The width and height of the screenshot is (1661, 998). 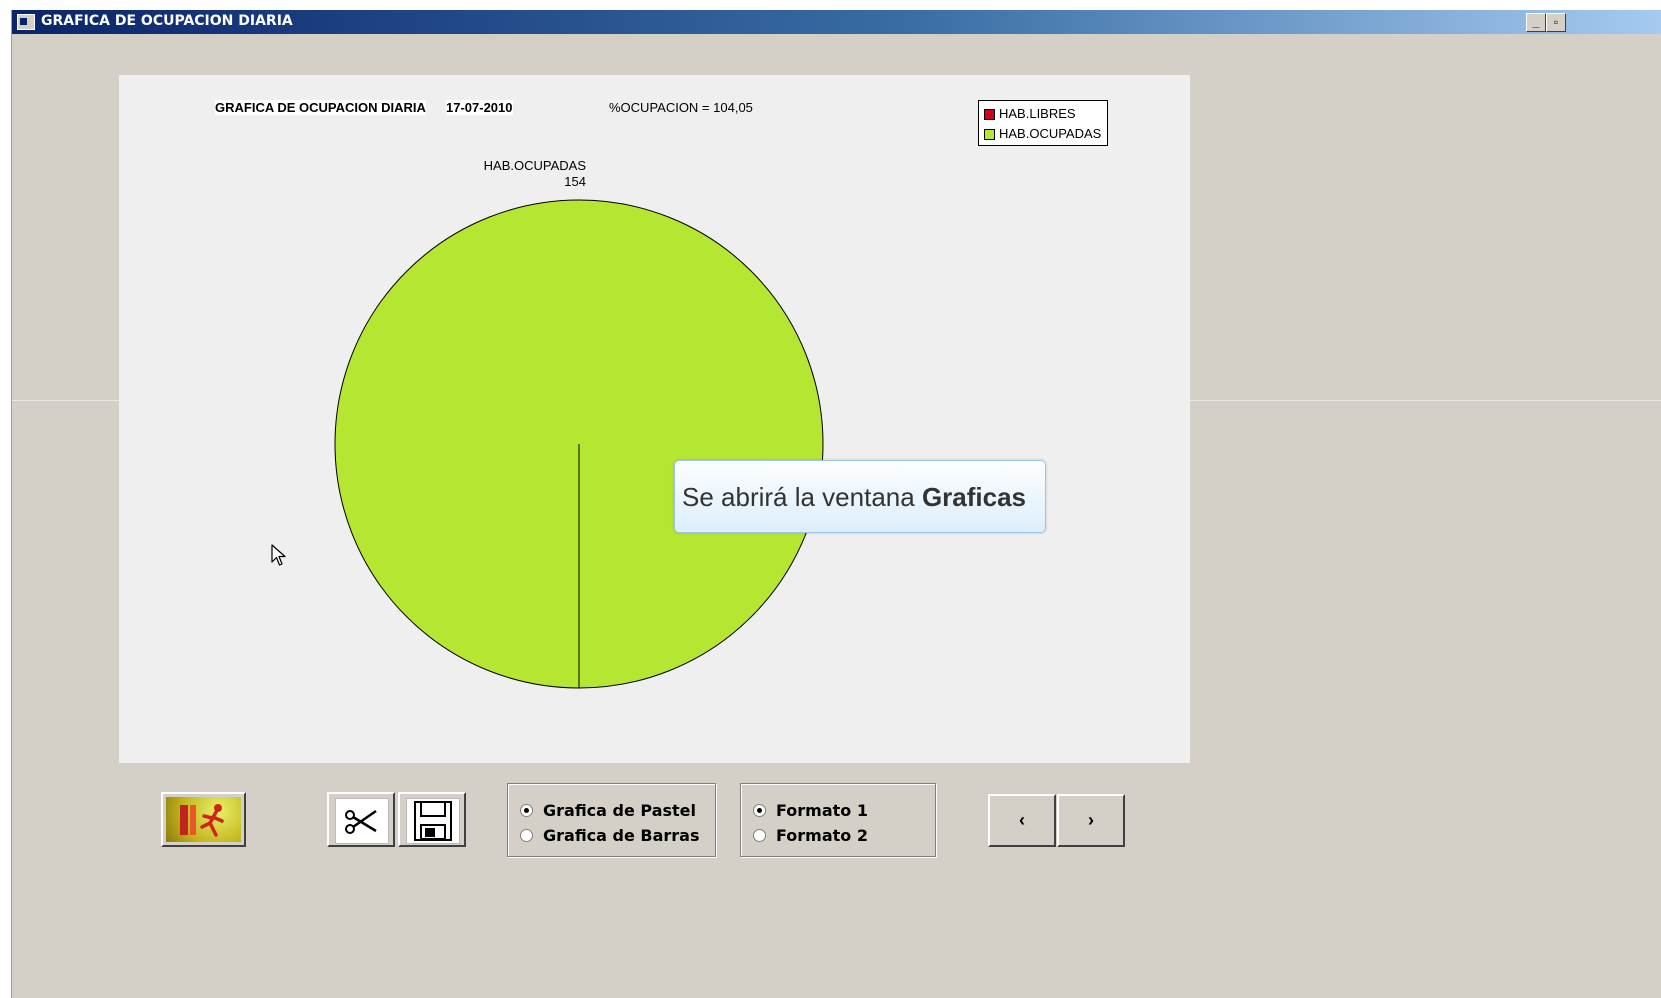 I want to click on app-icon, so click(x=26, y=22).